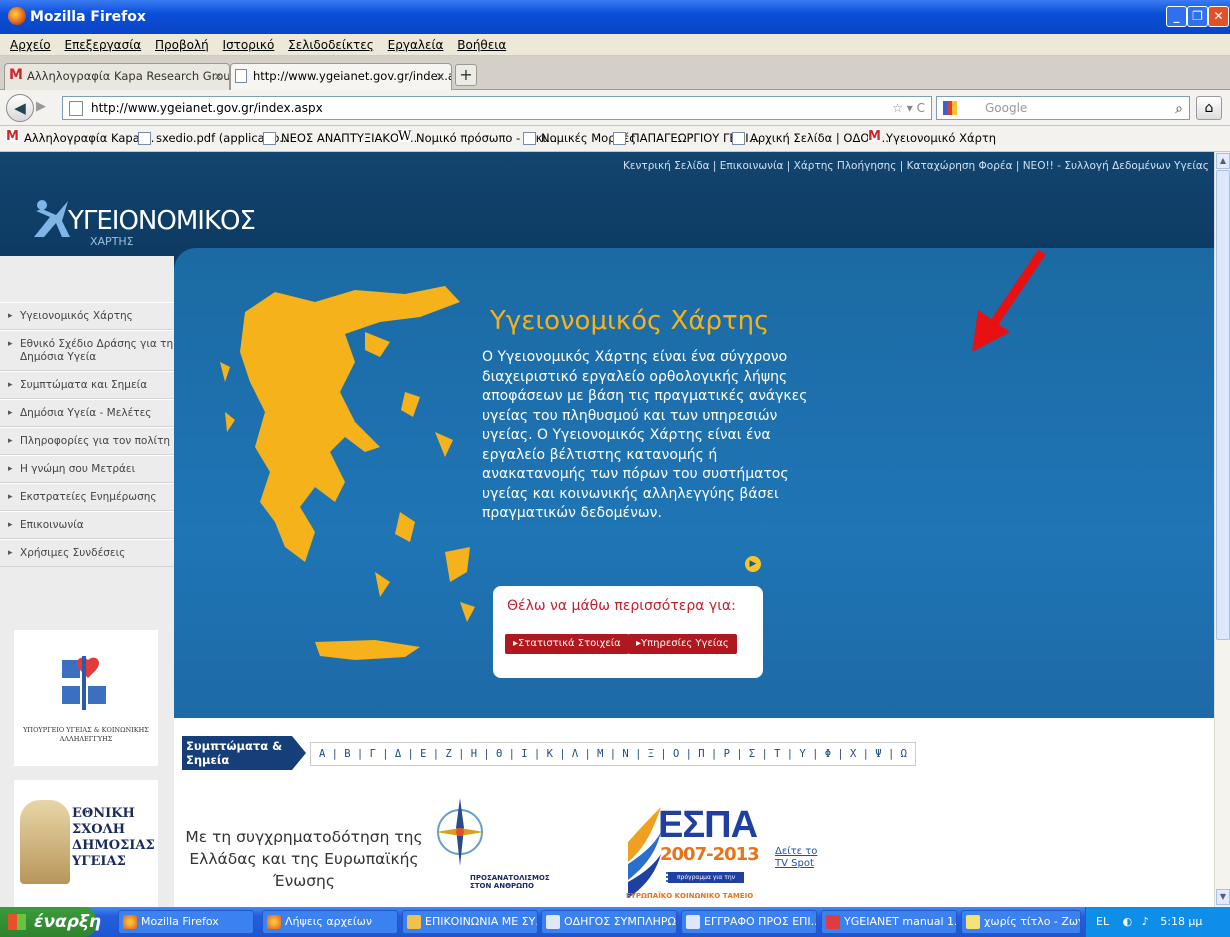 This screenshot has width=1230, height=937. I want to click on clock: 5:18 μμ, so click(1181, 921).